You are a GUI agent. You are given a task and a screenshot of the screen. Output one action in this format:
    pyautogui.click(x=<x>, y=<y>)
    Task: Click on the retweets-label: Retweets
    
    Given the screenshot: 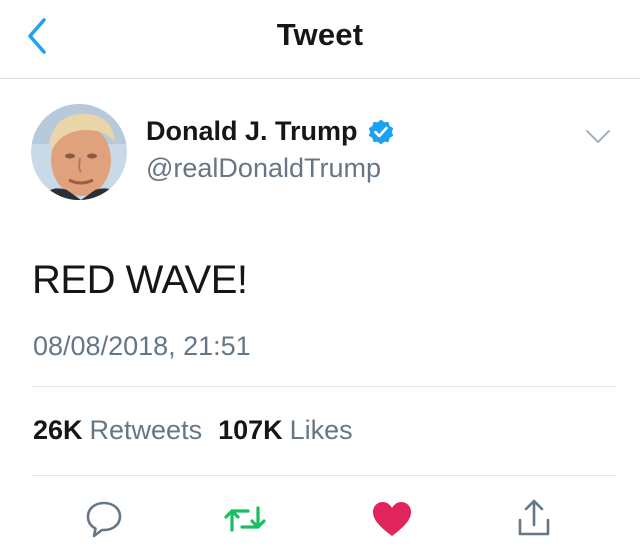 What is the action you would take?
    pyautogui.click(x=146, y=430)
    